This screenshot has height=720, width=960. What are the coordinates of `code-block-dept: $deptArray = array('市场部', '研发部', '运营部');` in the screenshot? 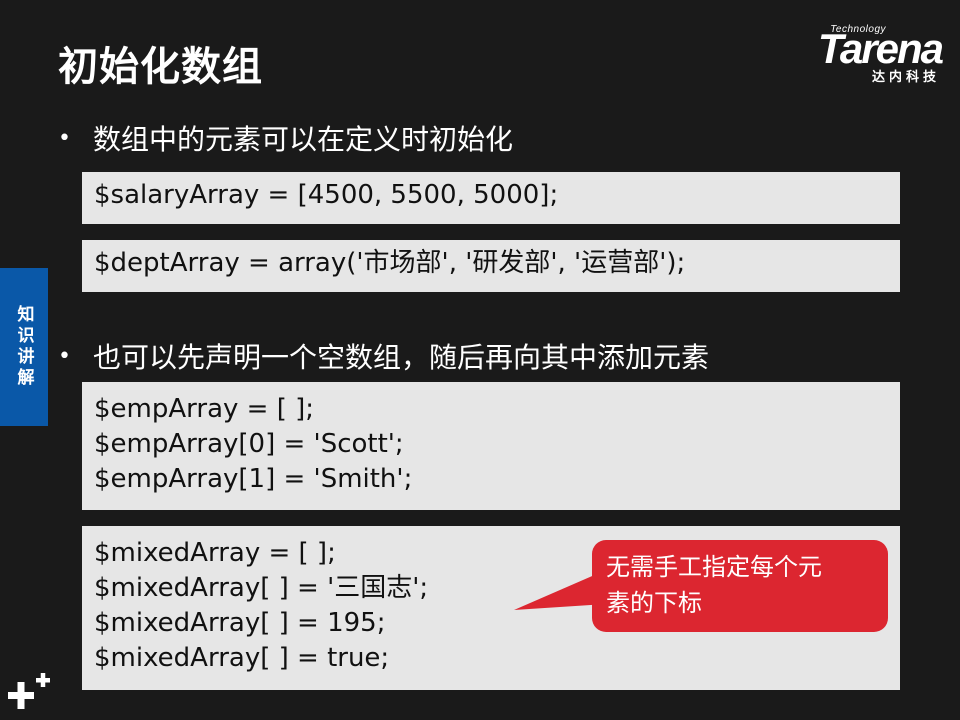 It's located at (491, 266).